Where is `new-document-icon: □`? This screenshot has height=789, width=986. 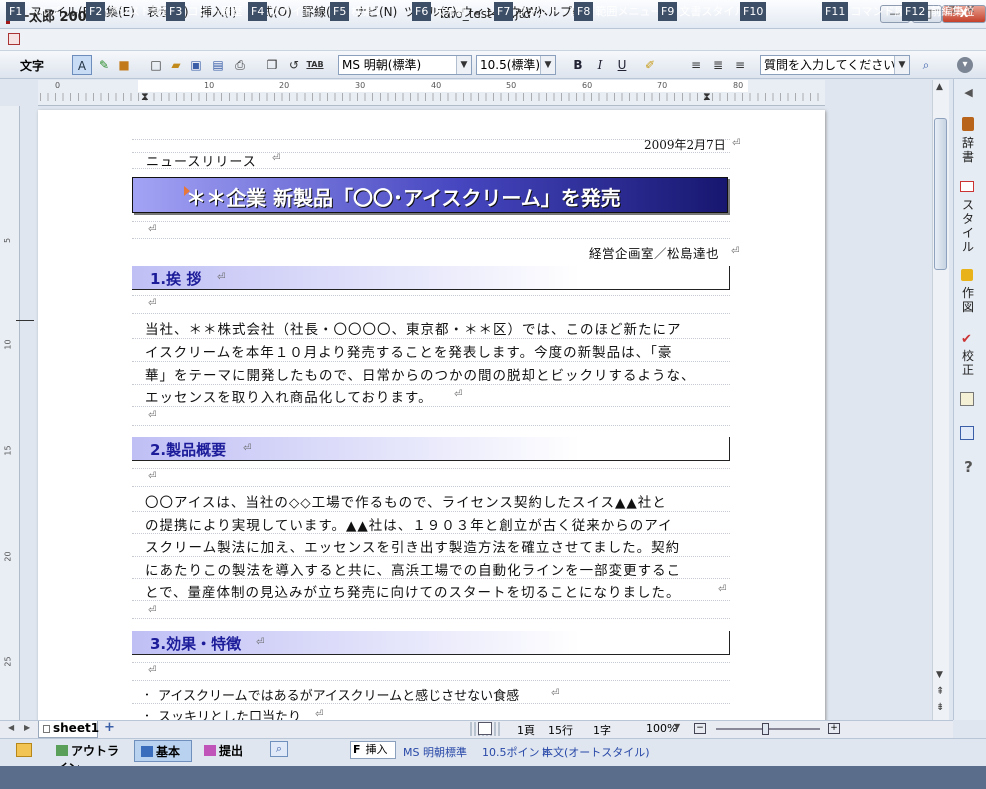
new-document-icon: □ is located at coordinates (156, 65).